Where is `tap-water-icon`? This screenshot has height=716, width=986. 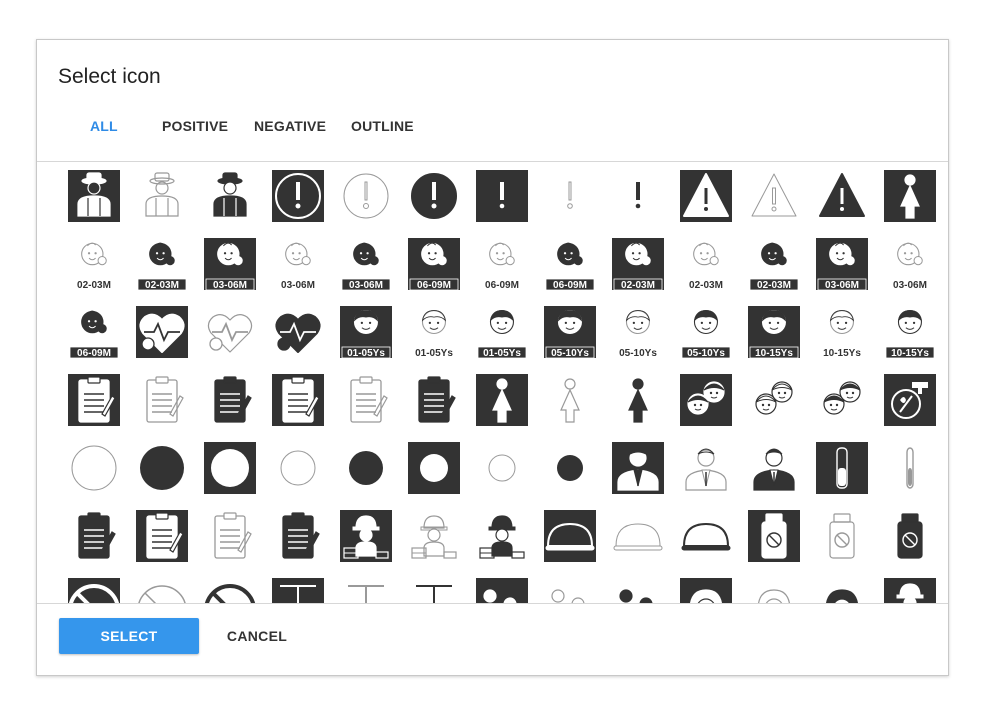
tap-water-icon is located at coordinates (910, 400).